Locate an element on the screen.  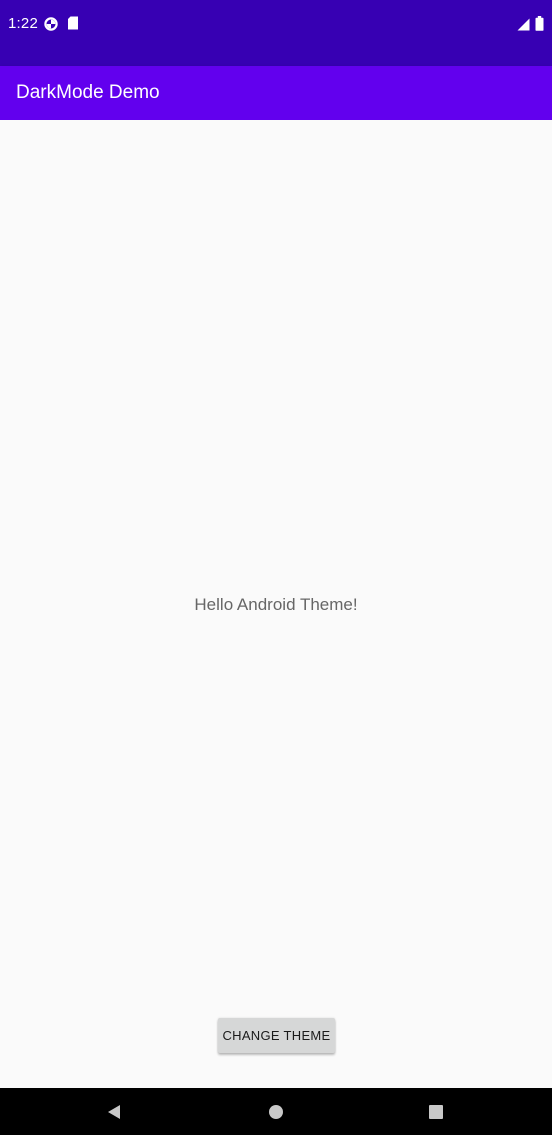
battery-icon is located at coordinates (539, 23).